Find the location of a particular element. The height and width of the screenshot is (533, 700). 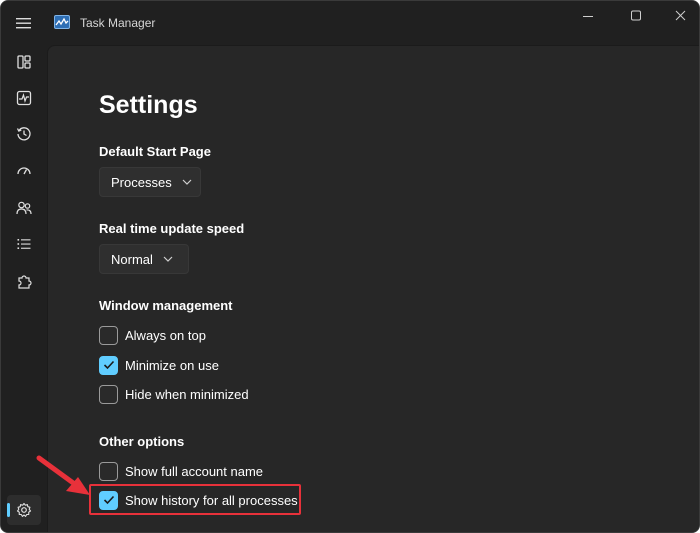

show-full-account-name-checkbox is located at coordinates (108, 471).